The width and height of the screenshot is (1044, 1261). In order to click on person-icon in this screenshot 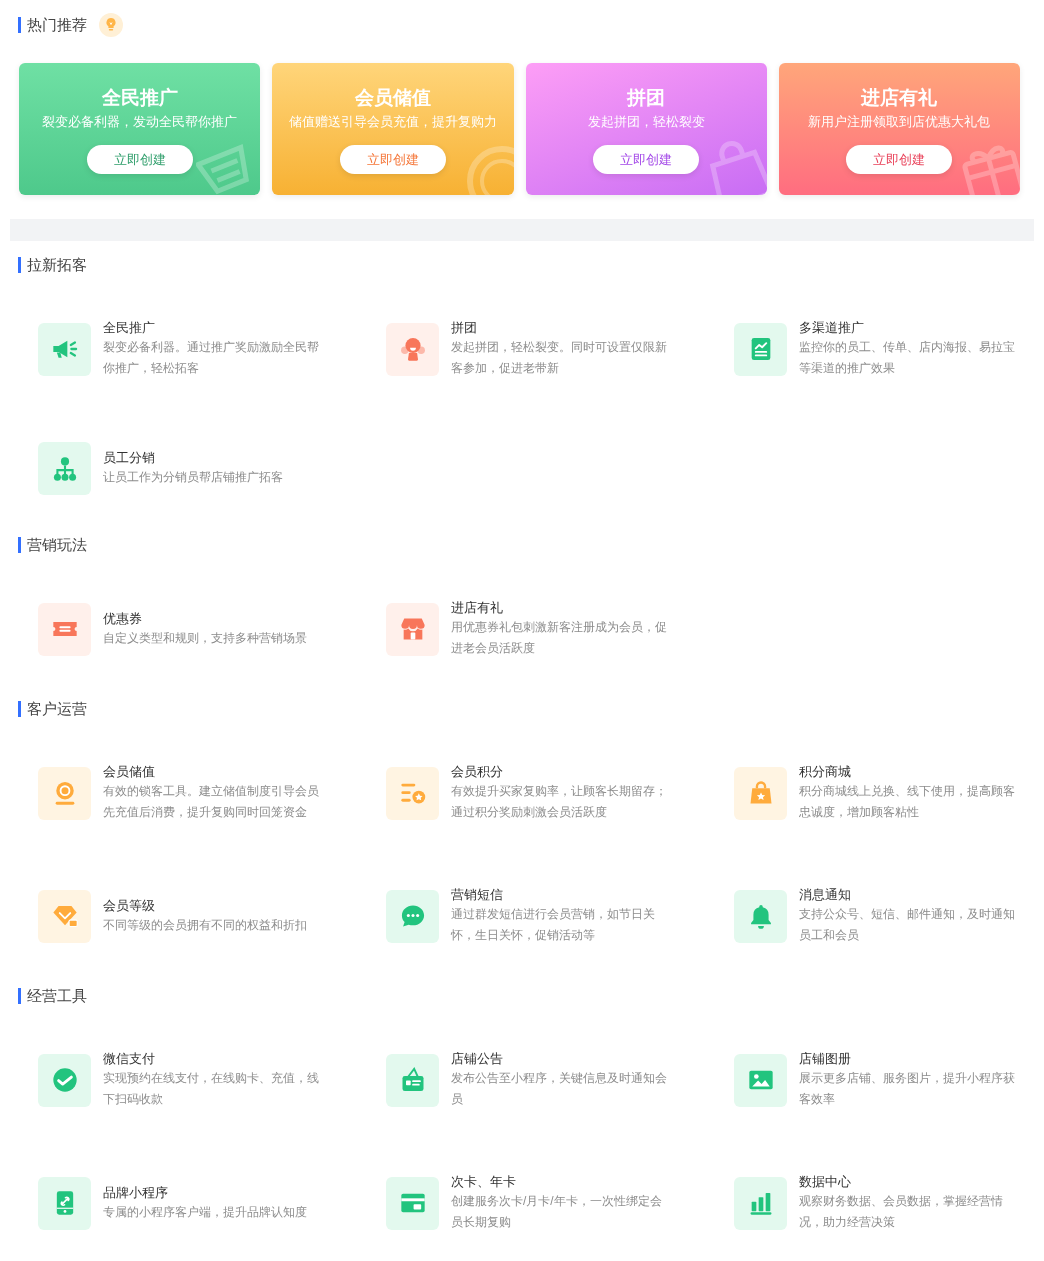, I will do `click(412, 349)`.